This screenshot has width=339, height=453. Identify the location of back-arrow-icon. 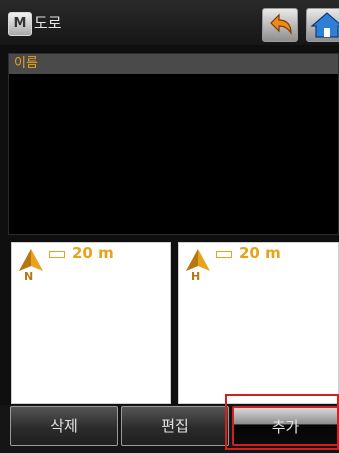
(281, 24).